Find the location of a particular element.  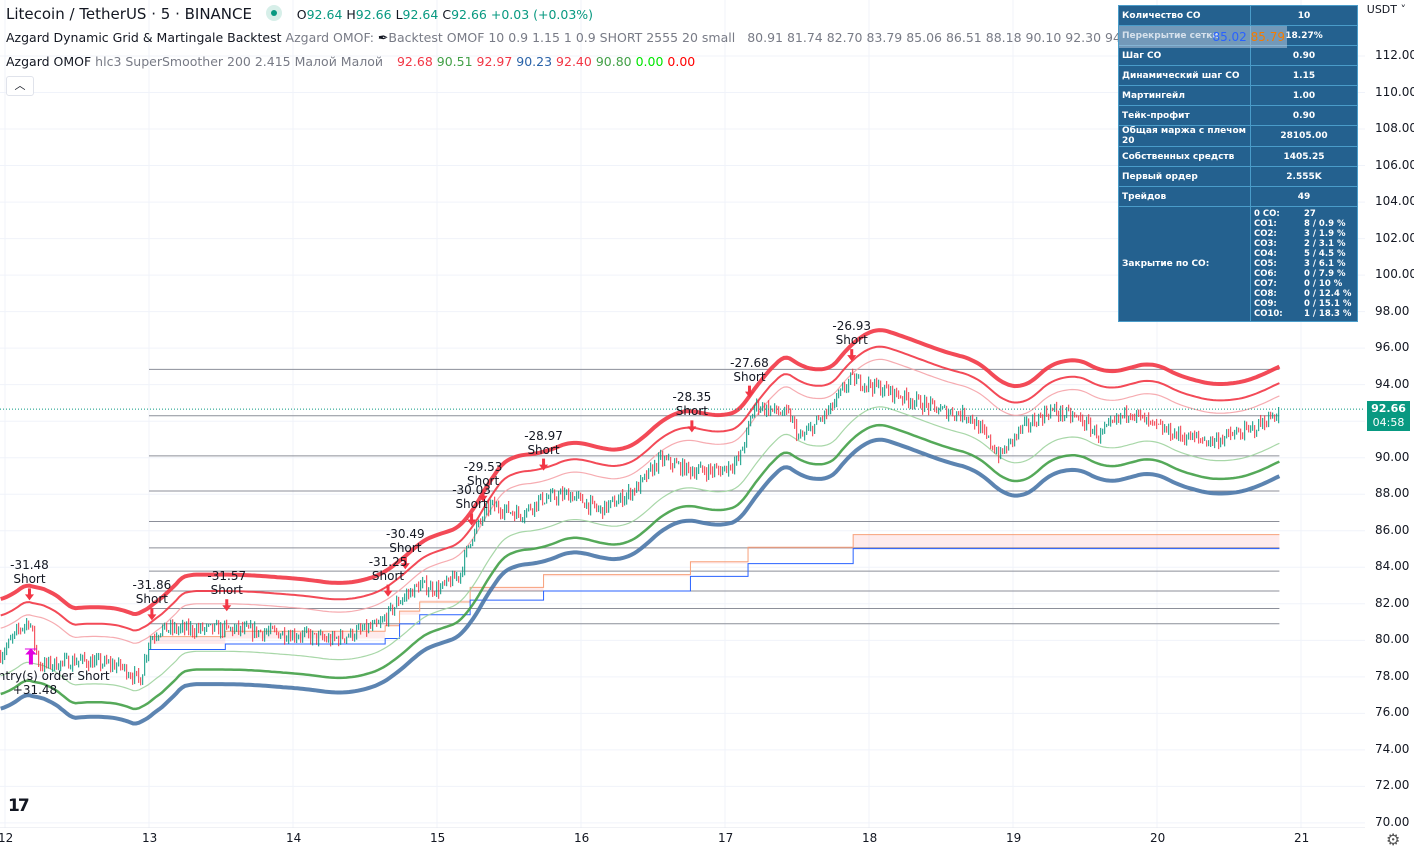

trade-label: -30.49 Short is located at coordinates (405, 541).